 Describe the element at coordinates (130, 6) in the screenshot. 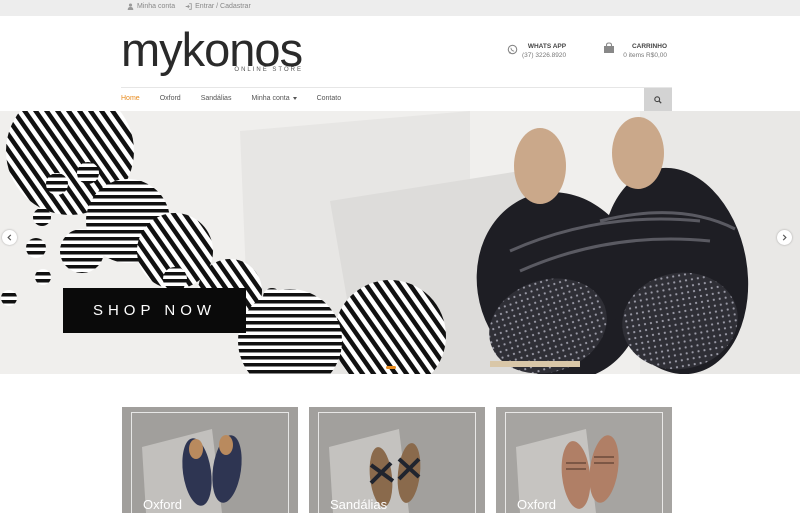

I see `user-icon` at that location.